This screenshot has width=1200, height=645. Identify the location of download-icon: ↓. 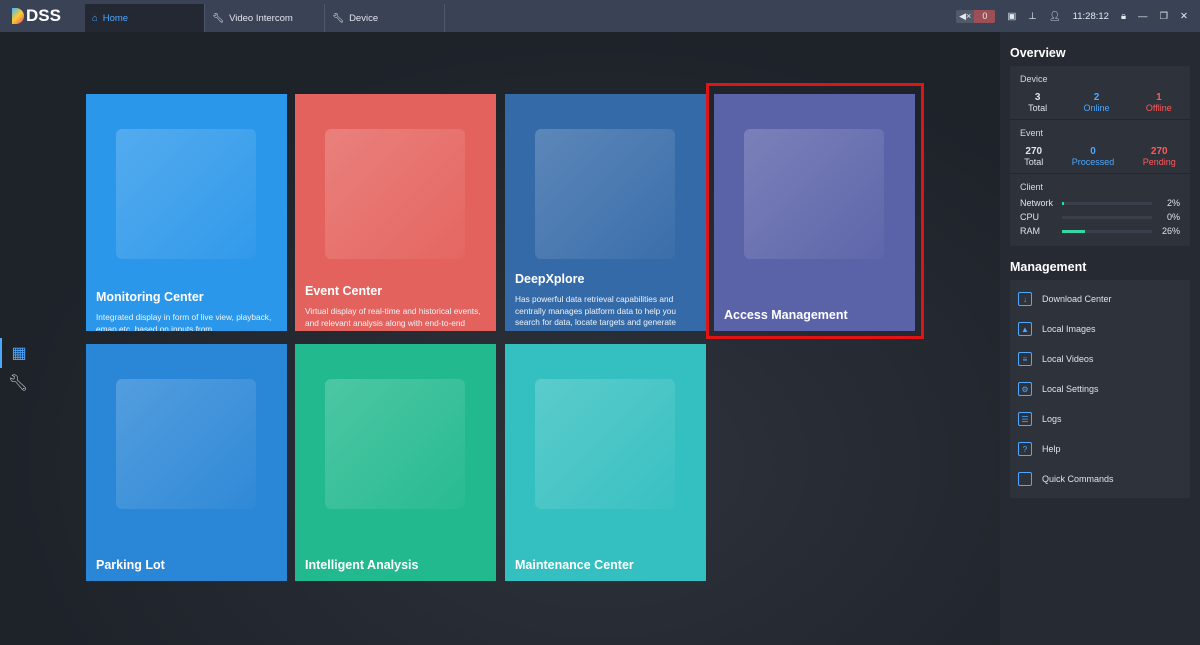
(1025, 299).